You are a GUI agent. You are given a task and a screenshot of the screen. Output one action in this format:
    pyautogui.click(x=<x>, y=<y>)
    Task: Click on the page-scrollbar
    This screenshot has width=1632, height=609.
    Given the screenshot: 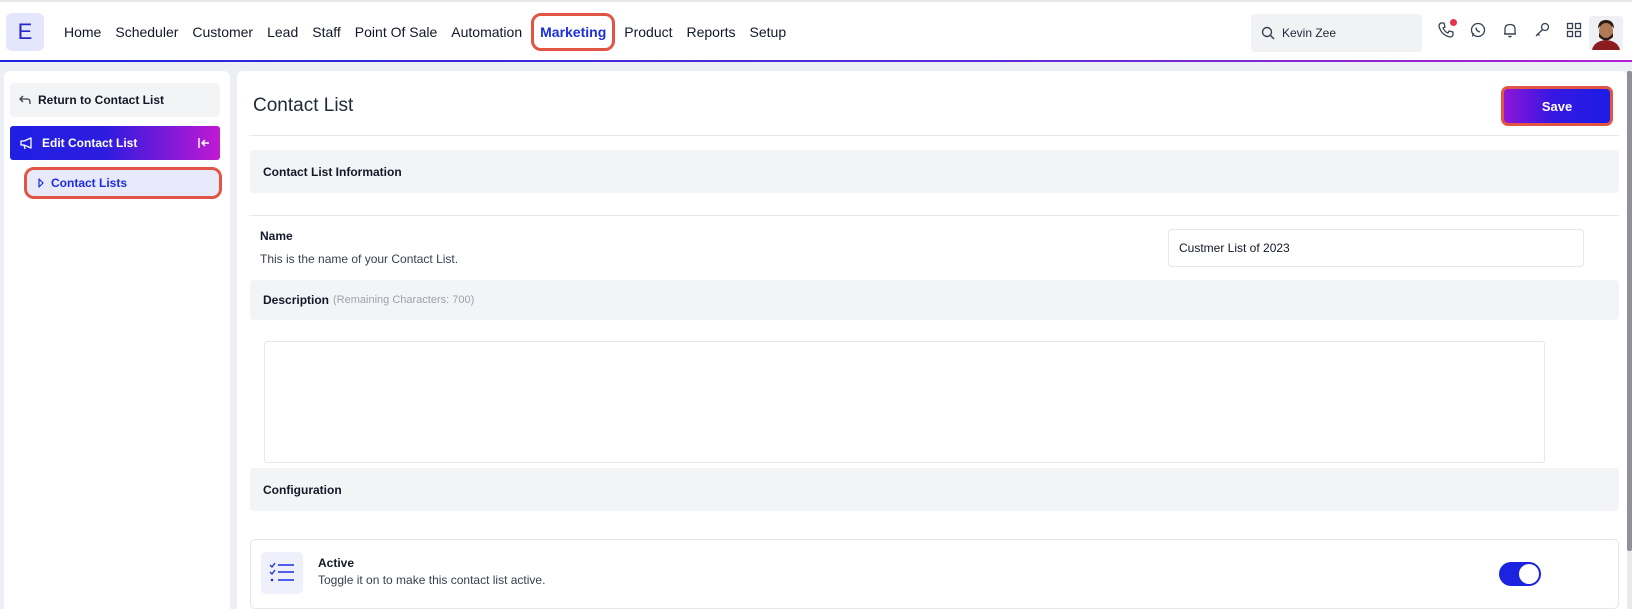 What is the action you would take?
    pyautogui.click(x=1629, y=340)
    